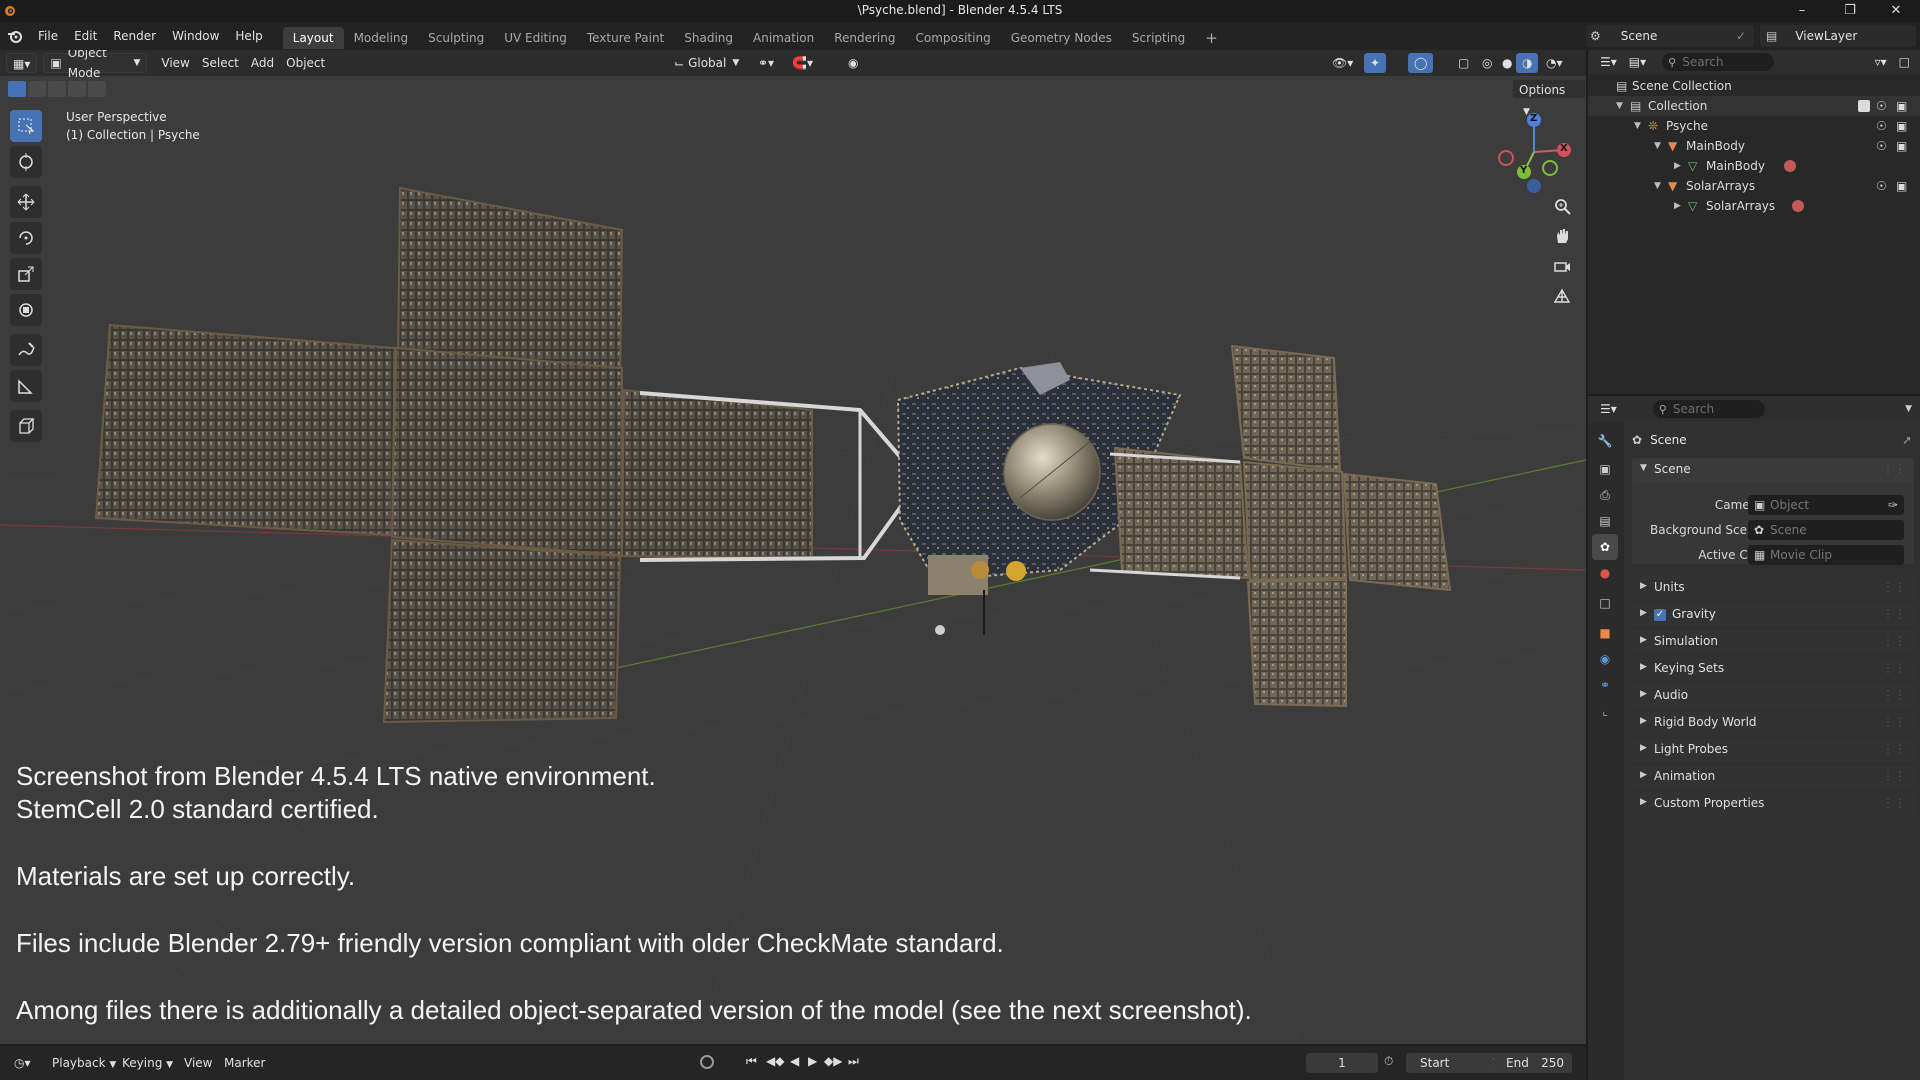 The image size is (1920, 1080). What do you see at coordinates (1562, 206) in the screenshot?
I see `zoom-icon` at bounding box center [1562, 206].